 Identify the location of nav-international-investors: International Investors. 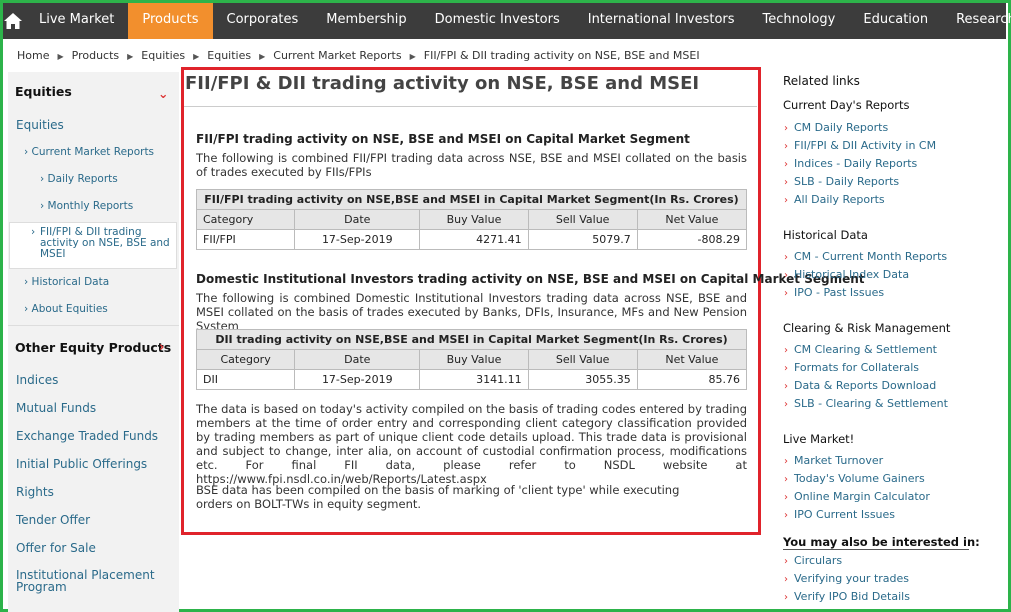
(661, 21).